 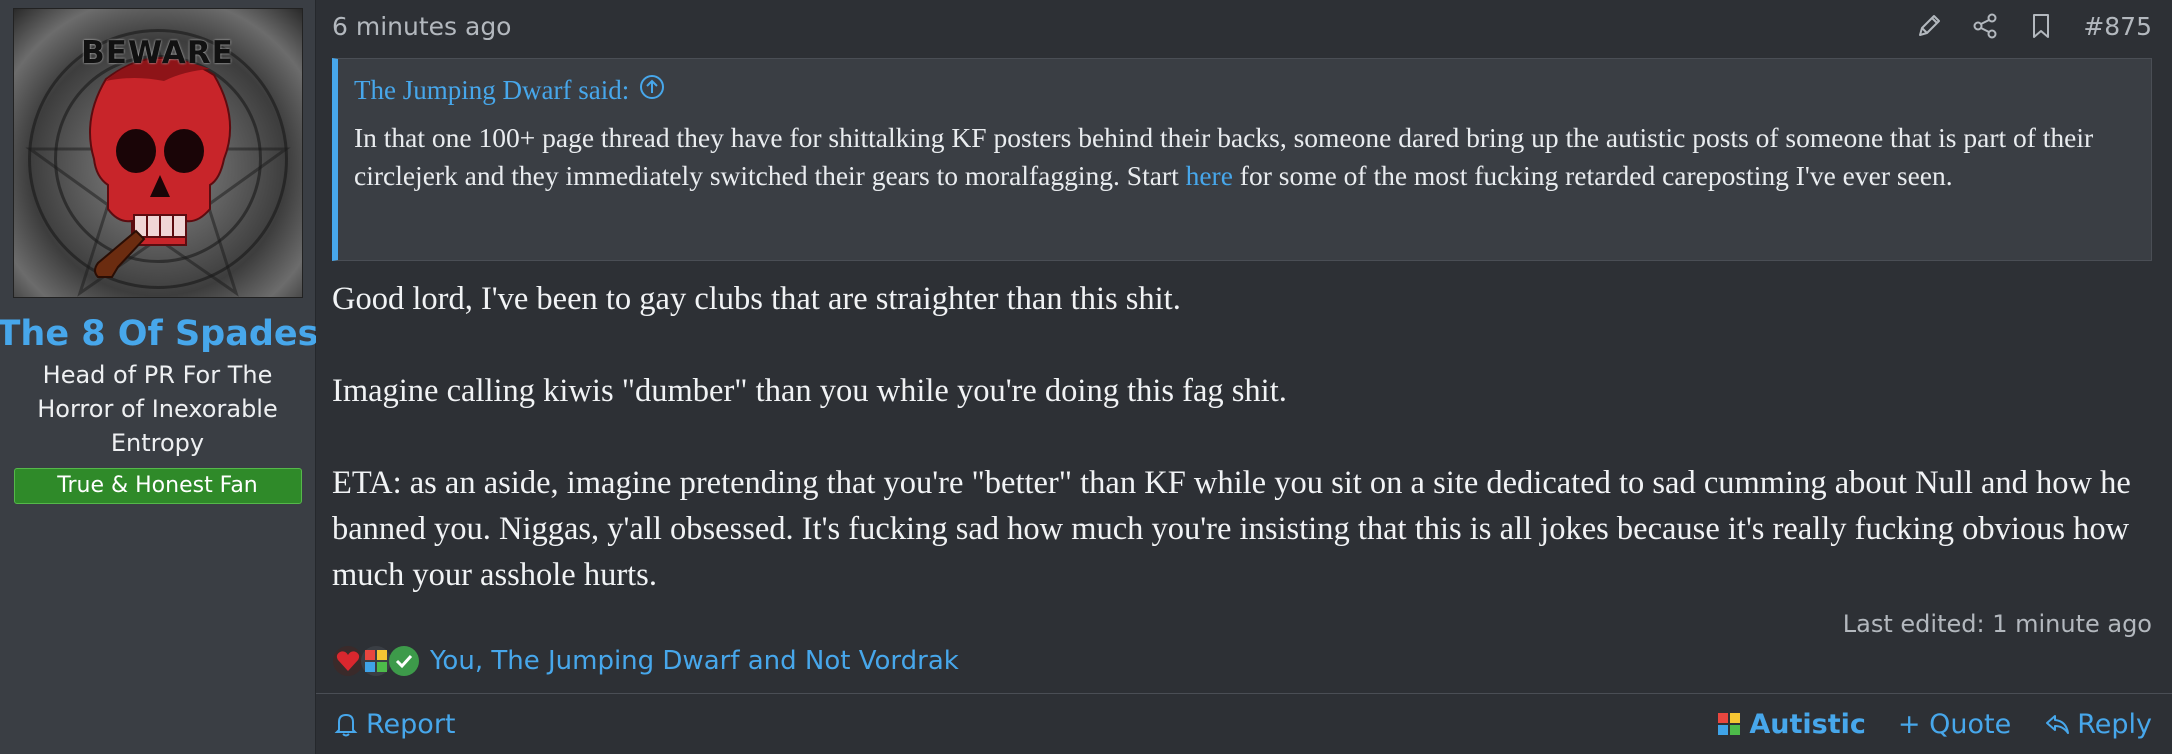 What do you see at coordinates (652, 90) in the screenshot?
I see `arrow-up-circle-icon` at bounding box center [652, 90].